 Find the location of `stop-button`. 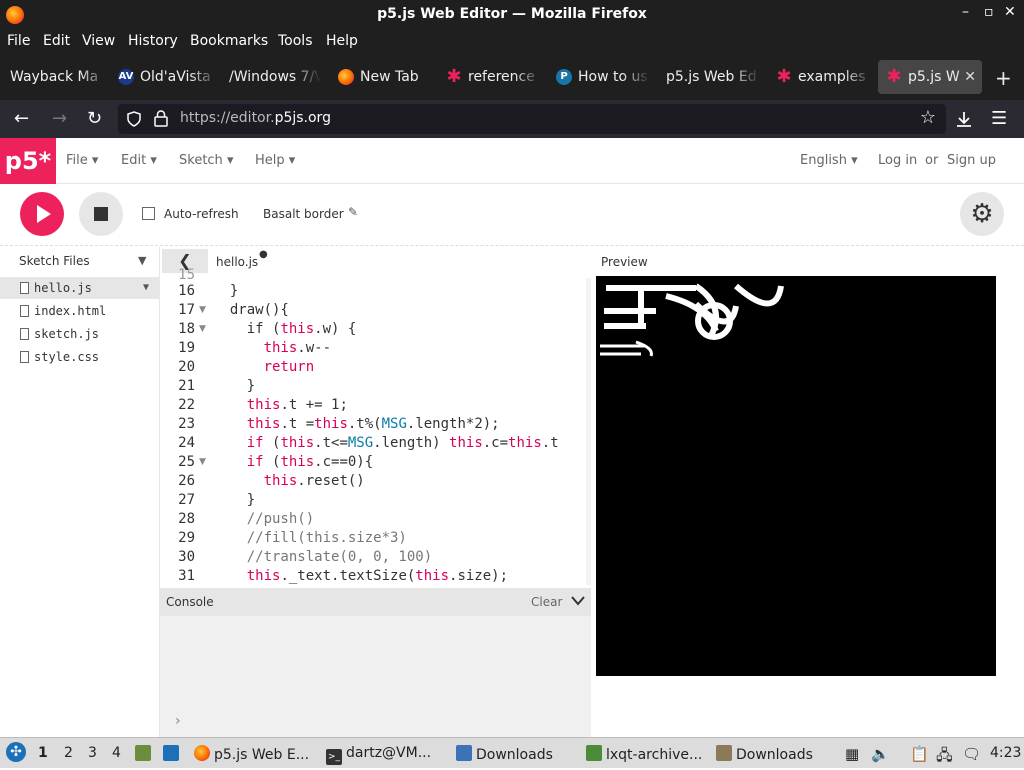

stop-button is located at coordinates (101, 214).